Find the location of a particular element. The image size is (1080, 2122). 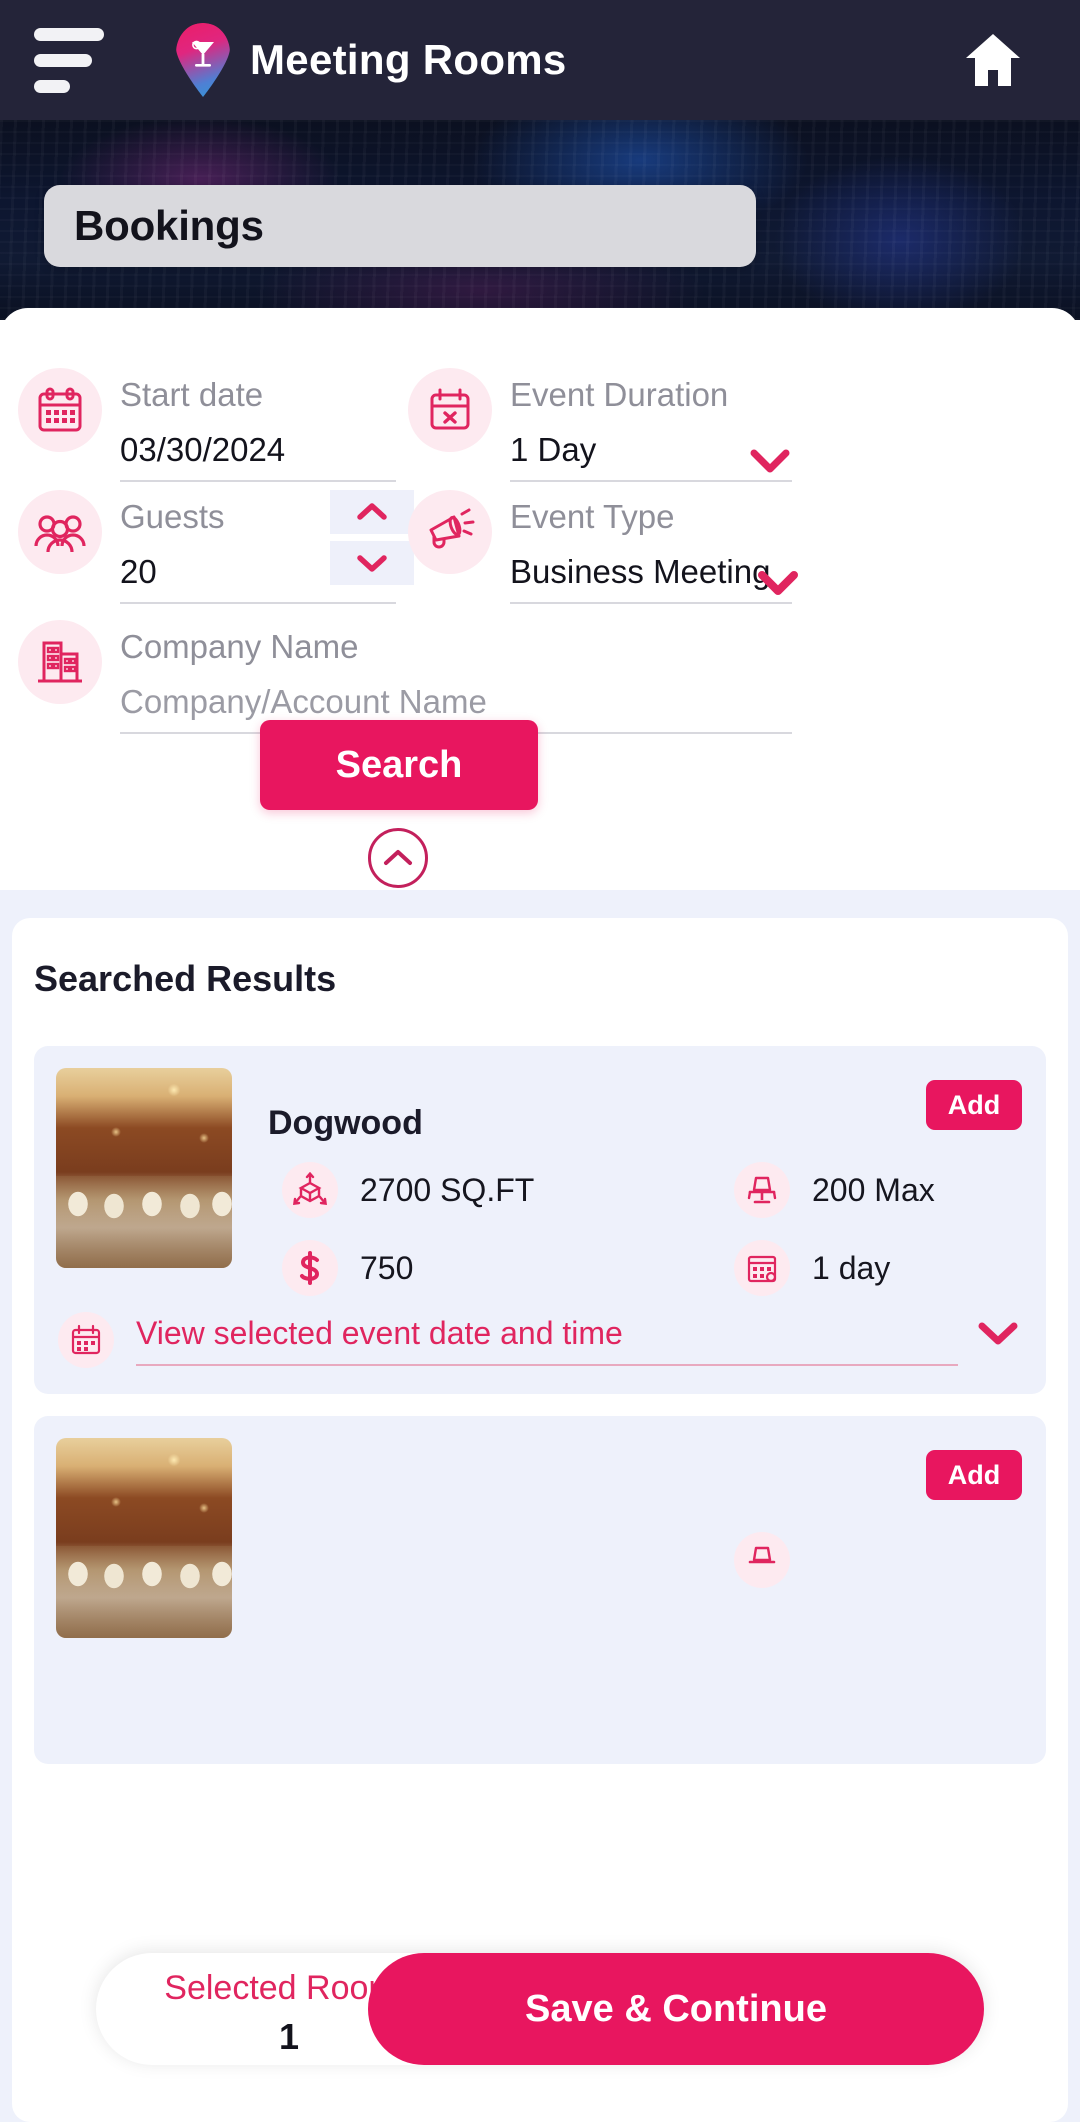

guests-stepper is located at coordinates (372, 537).